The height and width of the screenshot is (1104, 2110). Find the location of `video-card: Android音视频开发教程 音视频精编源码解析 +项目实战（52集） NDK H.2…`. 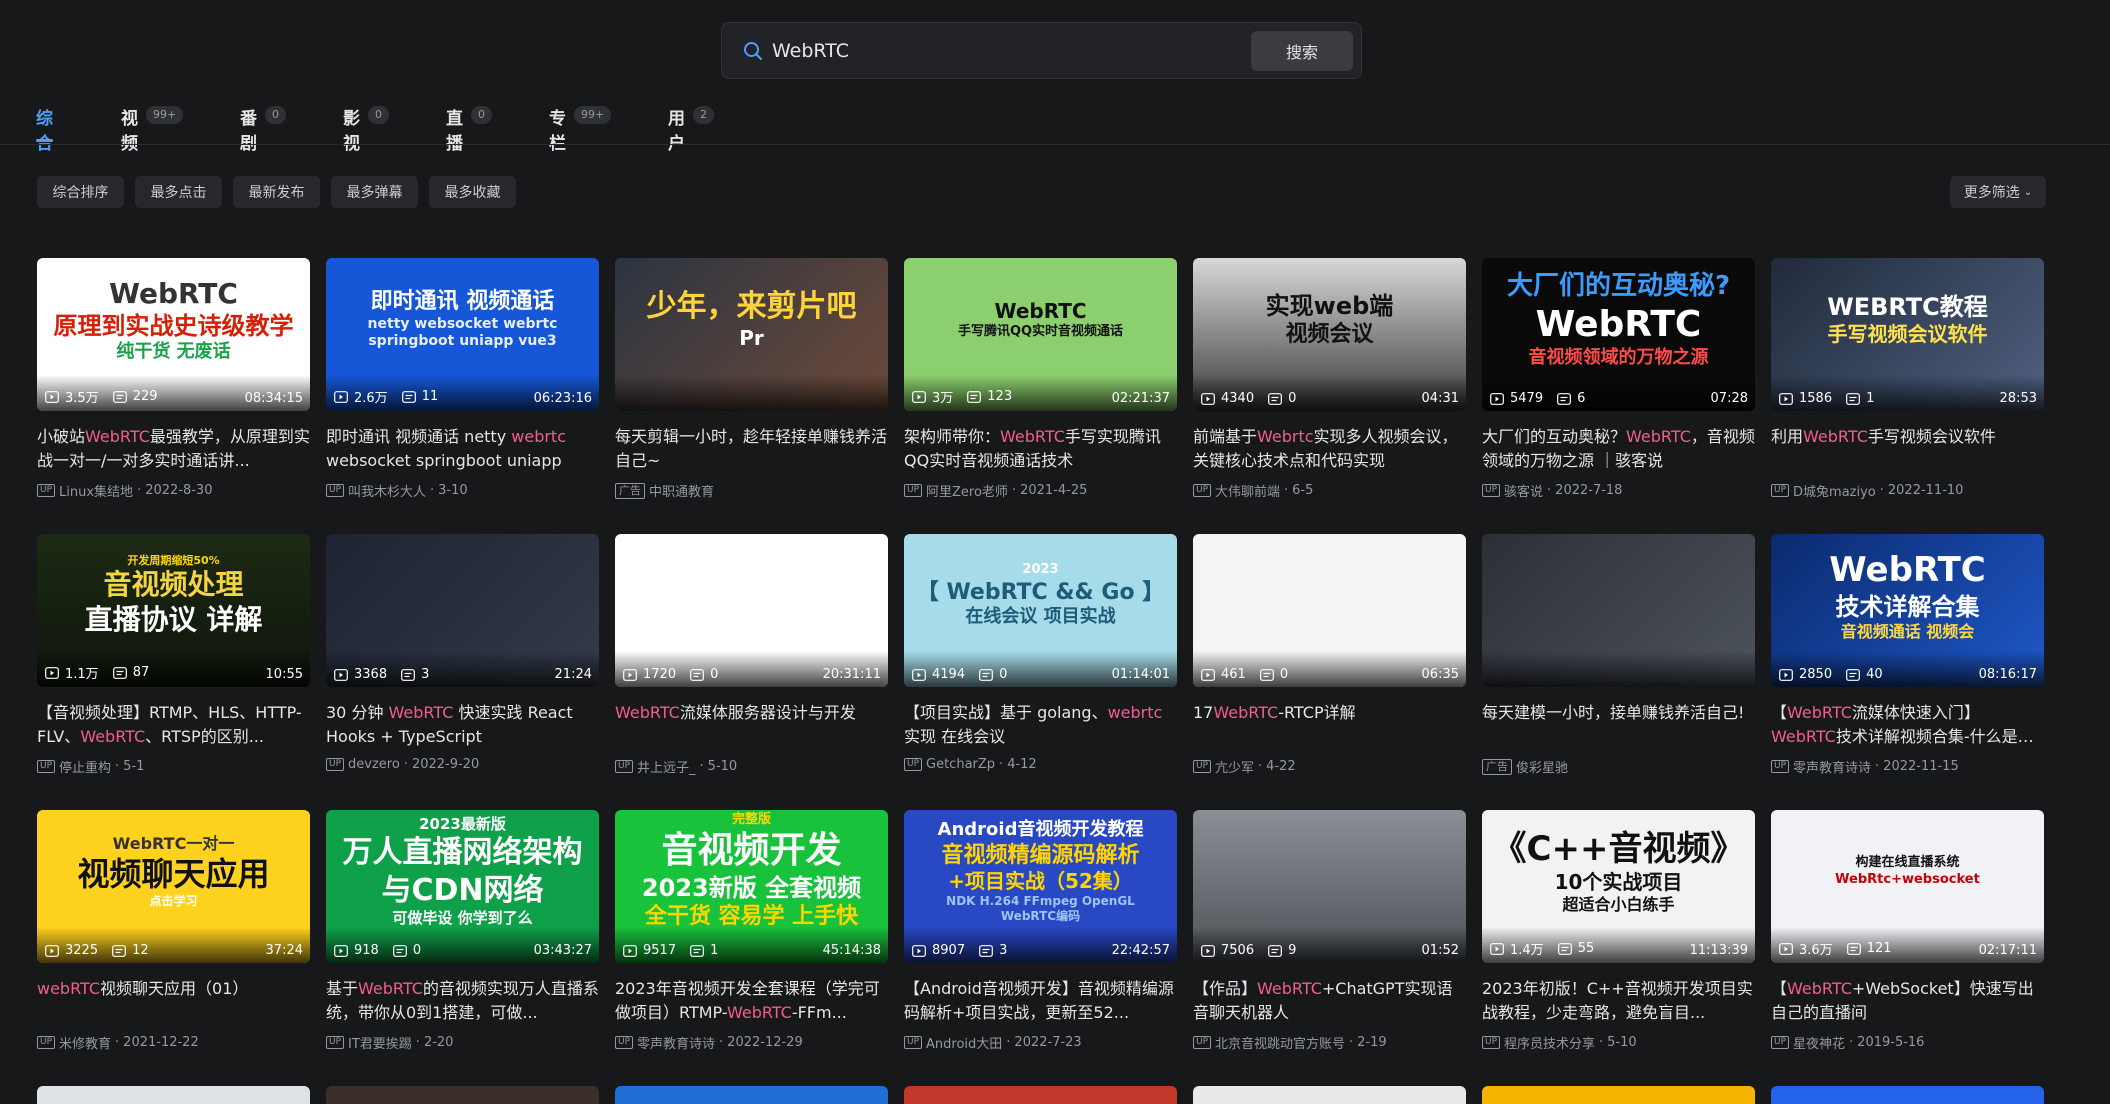

video-card: Android音视频开发教程 音视频精编源码解析 +项目实战（52集） NDK H.2… is located at coordinates (1040, 931).